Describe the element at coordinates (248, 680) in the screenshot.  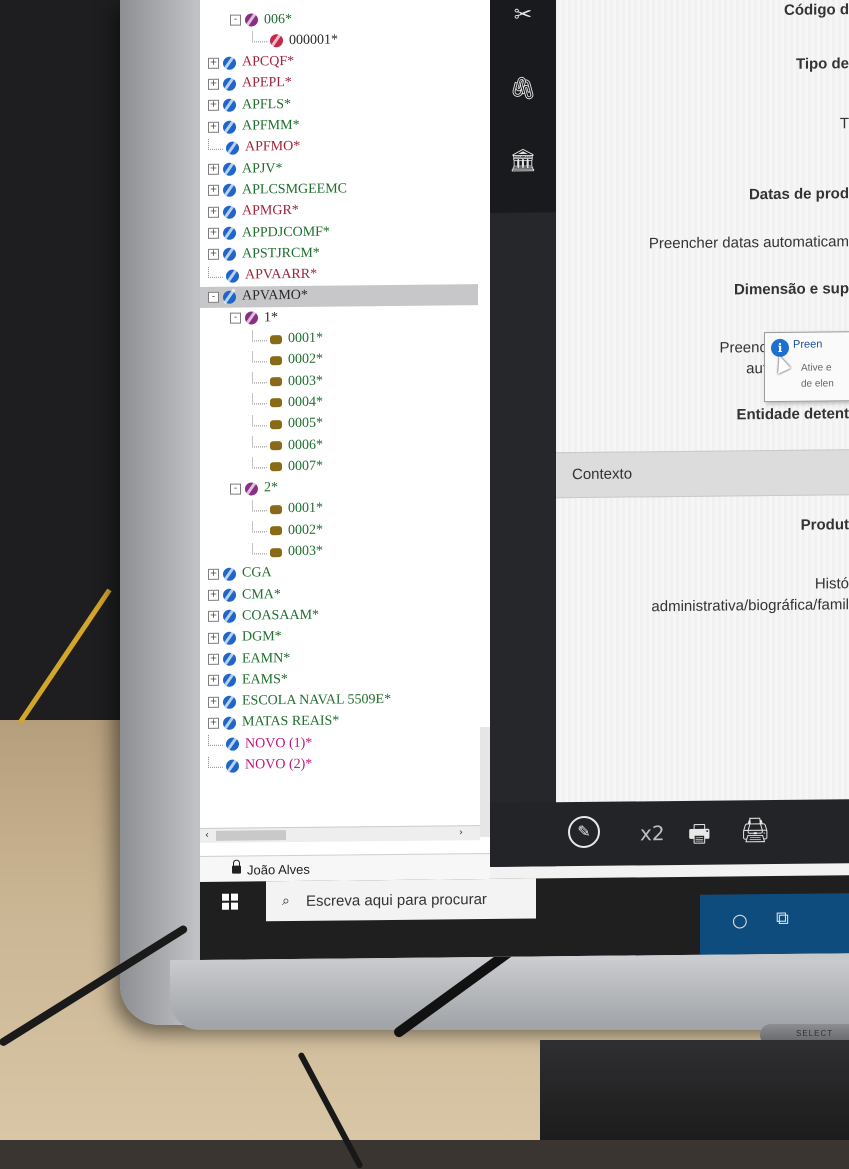
I see `tree-node: + EAMS*` at that location.